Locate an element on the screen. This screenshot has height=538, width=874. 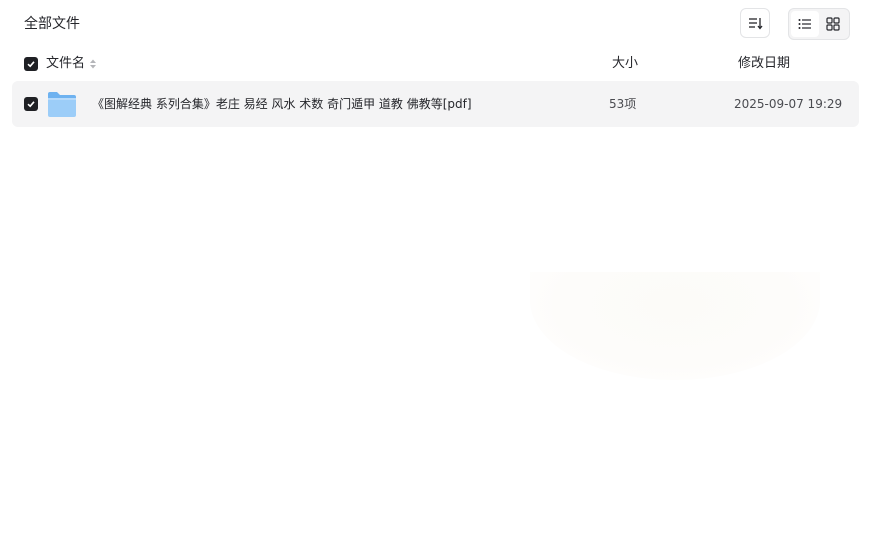
table-header: 文件名 大小 修改日期 is located at coordinates (437, 64).